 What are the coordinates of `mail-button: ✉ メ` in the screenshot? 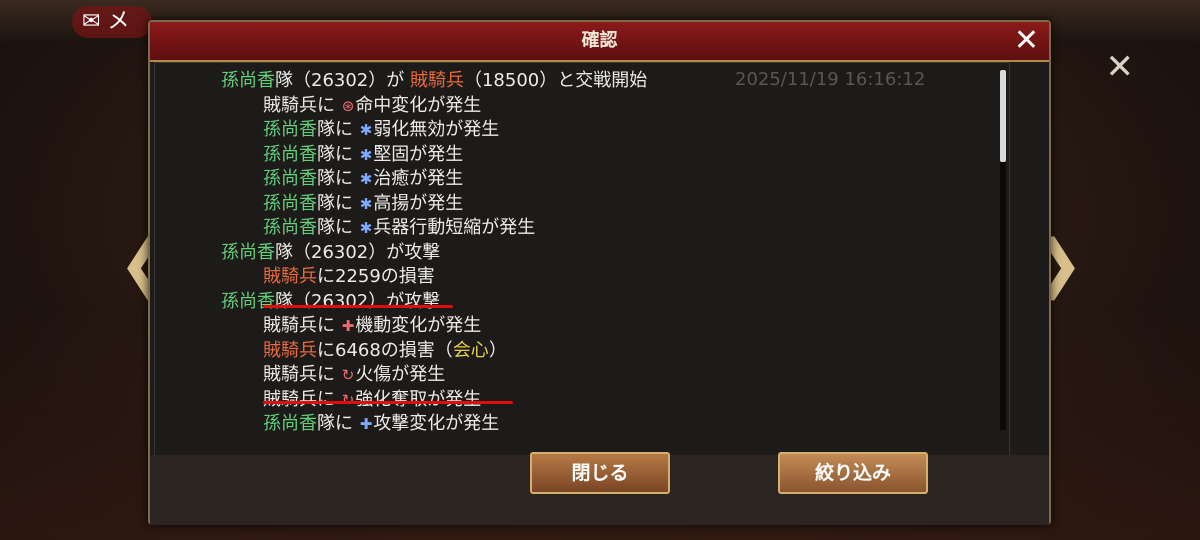 It's located at (112, 22).